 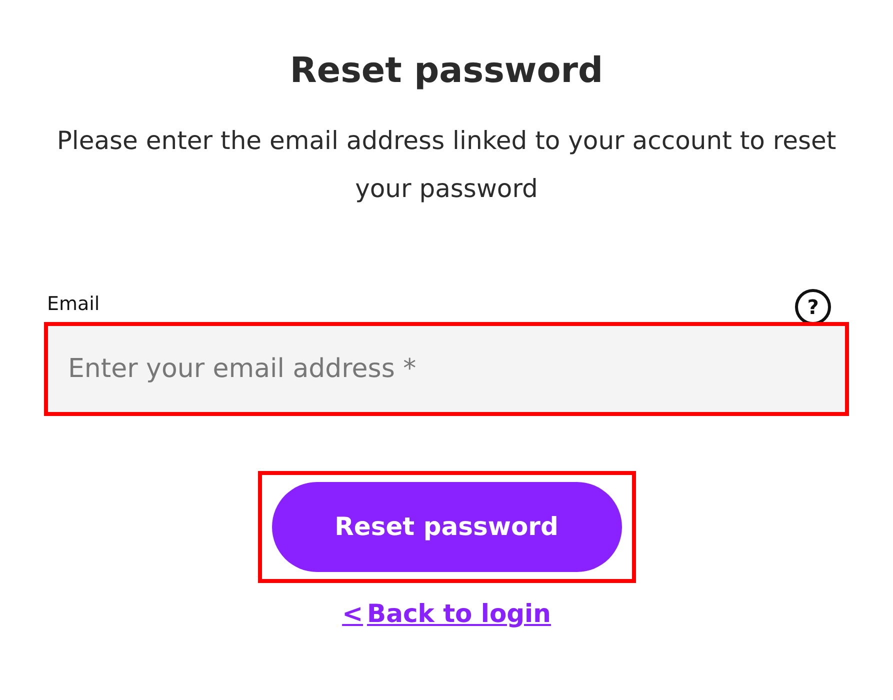 I want to click on chevron-left-icon: <, so click(x=353, y=613).